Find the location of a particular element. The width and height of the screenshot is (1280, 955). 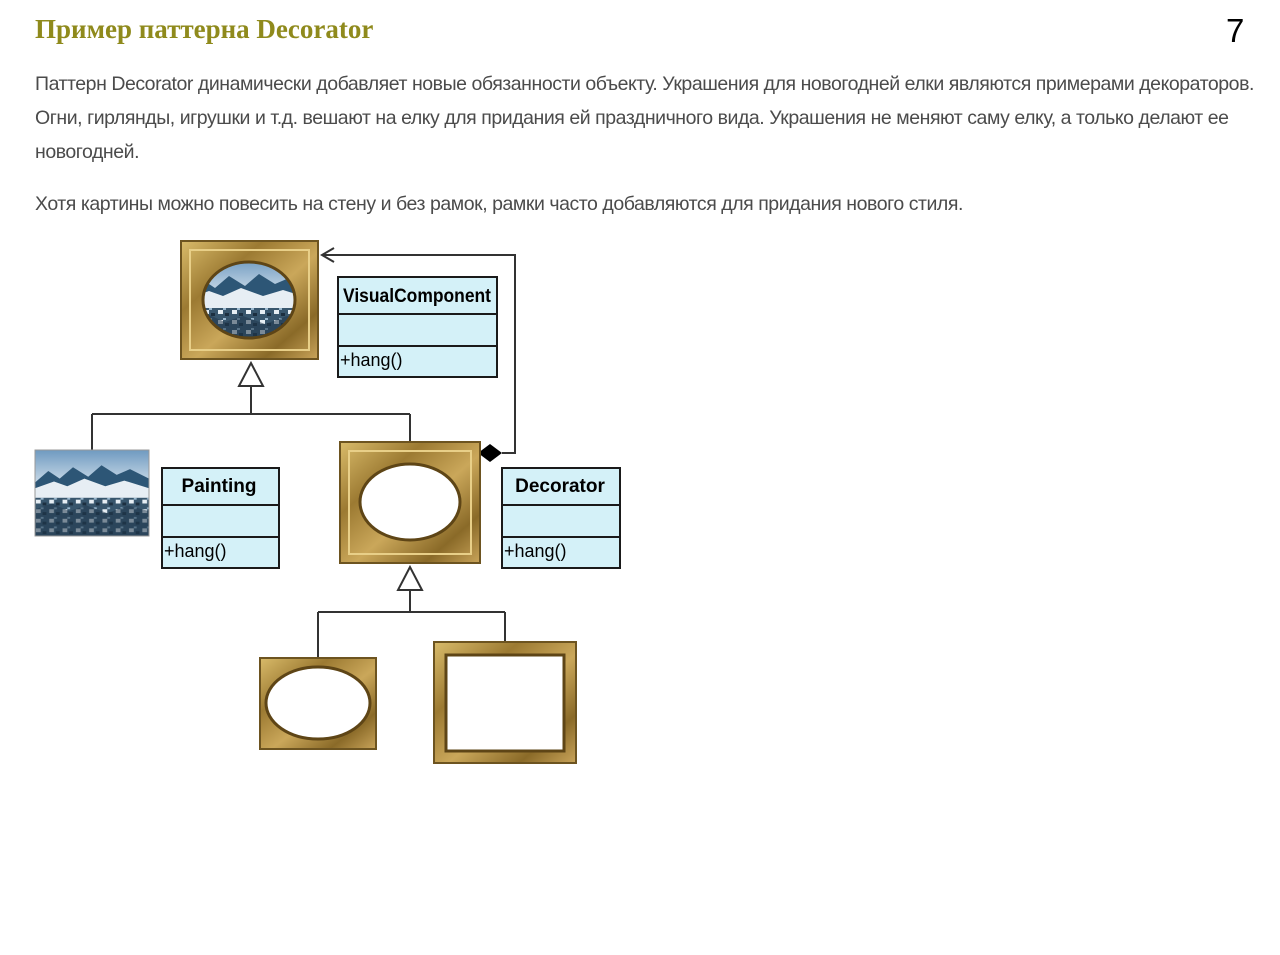

inheritance-arrowhead is located at coordinates (251, 373).